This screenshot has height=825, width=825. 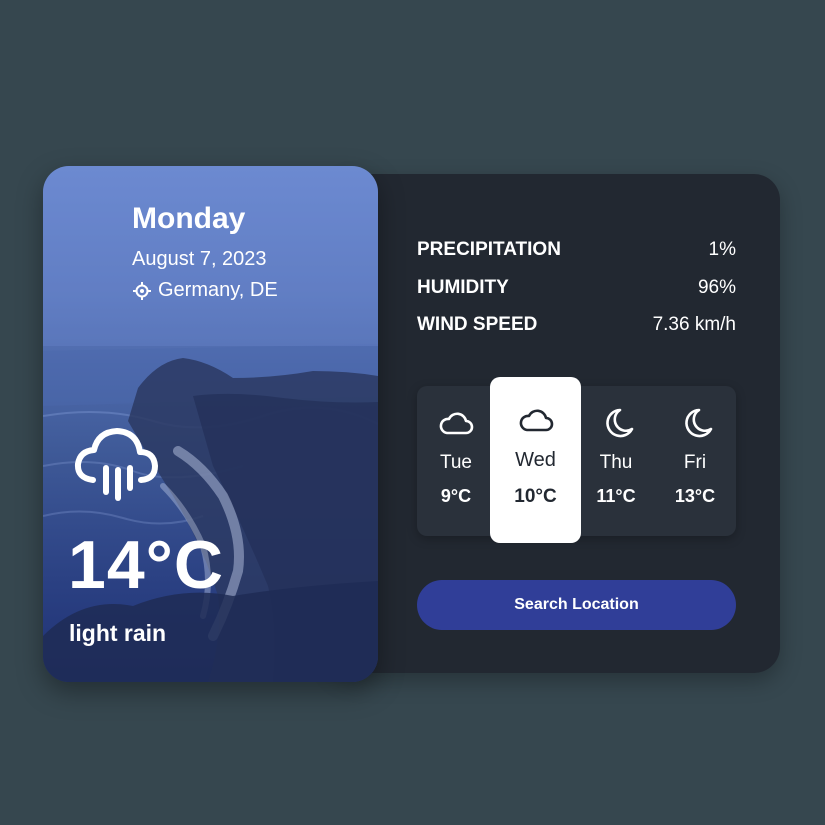 What do you see at coordinates (576, 250) in the screenshot?
I see `stat-row-precipitation: PRECIPITATION 1%` at bounding box center [576, 250].